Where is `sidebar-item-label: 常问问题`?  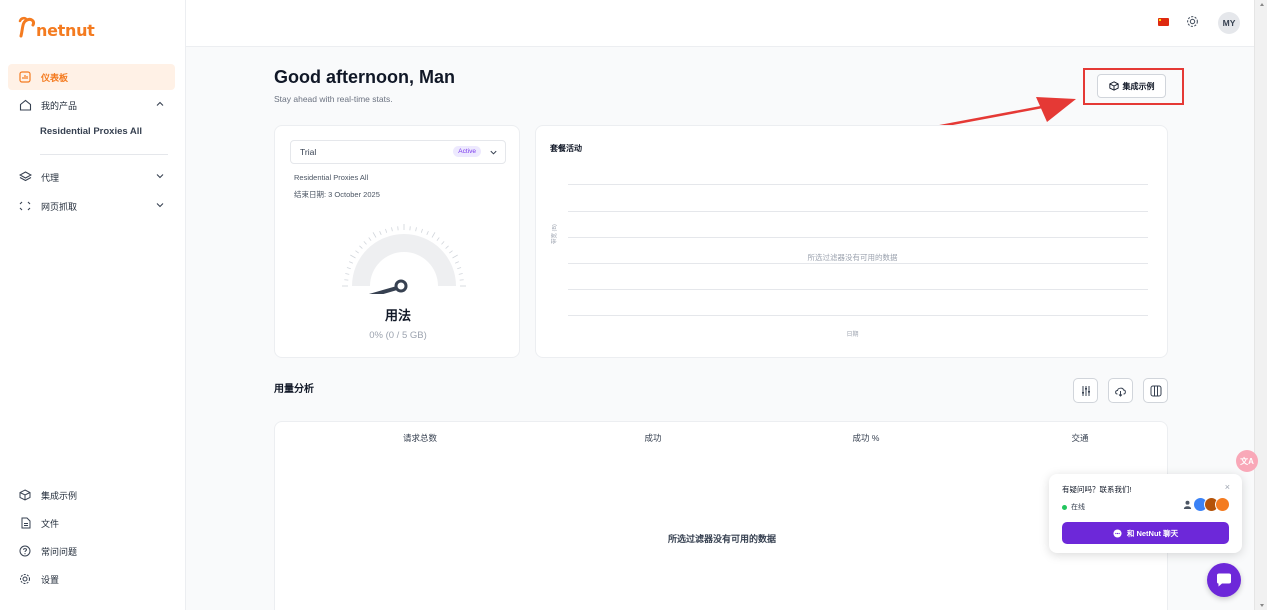
sidebar-item-label: 常问问题 is located at coordinates (59, 551).